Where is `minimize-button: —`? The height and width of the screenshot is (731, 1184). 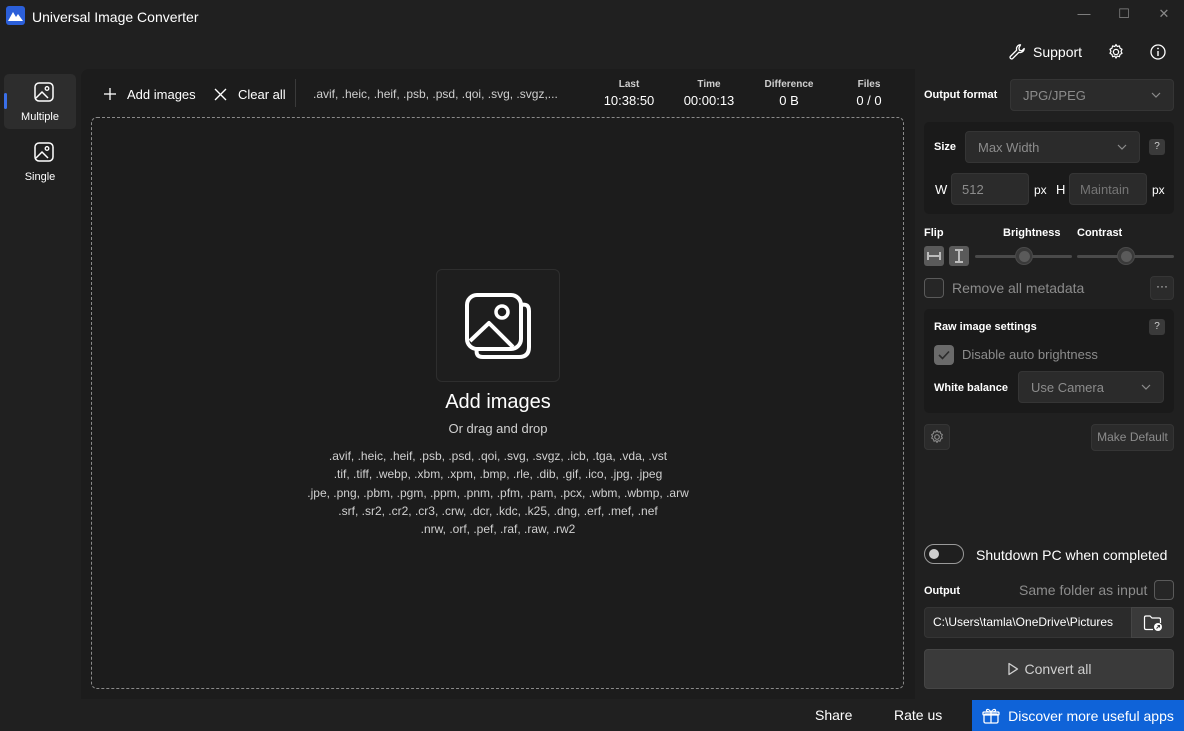
minimize-button: — is located at coordinates (1084, 14).